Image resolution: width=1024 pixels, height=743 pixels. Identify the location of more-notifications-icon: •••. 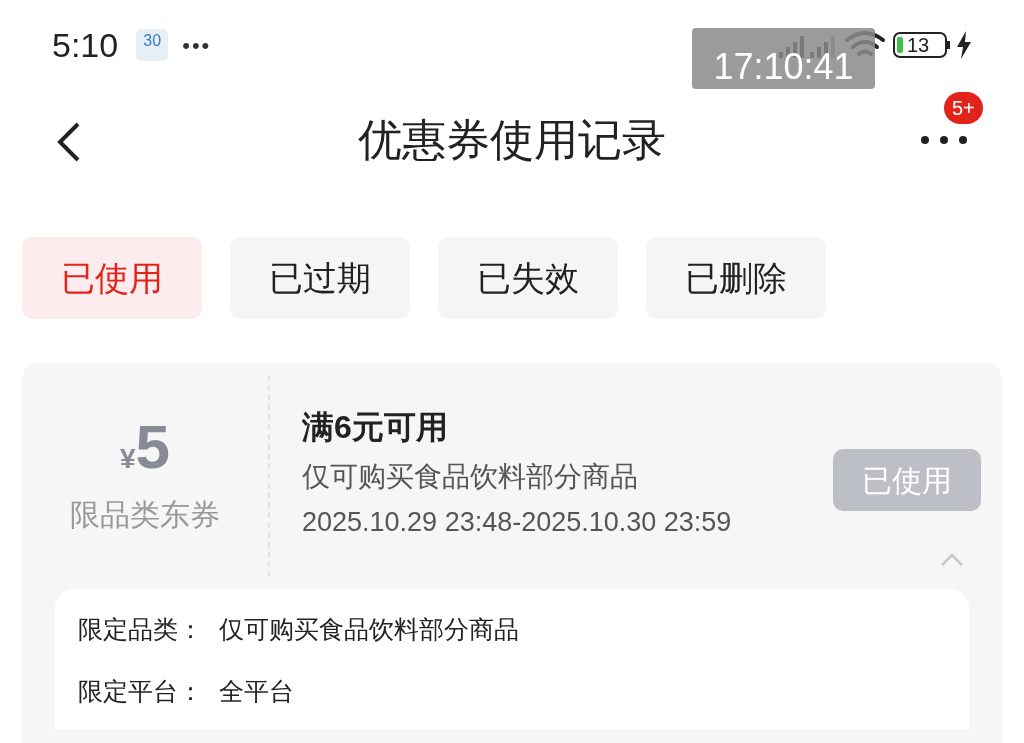
(197, 45).